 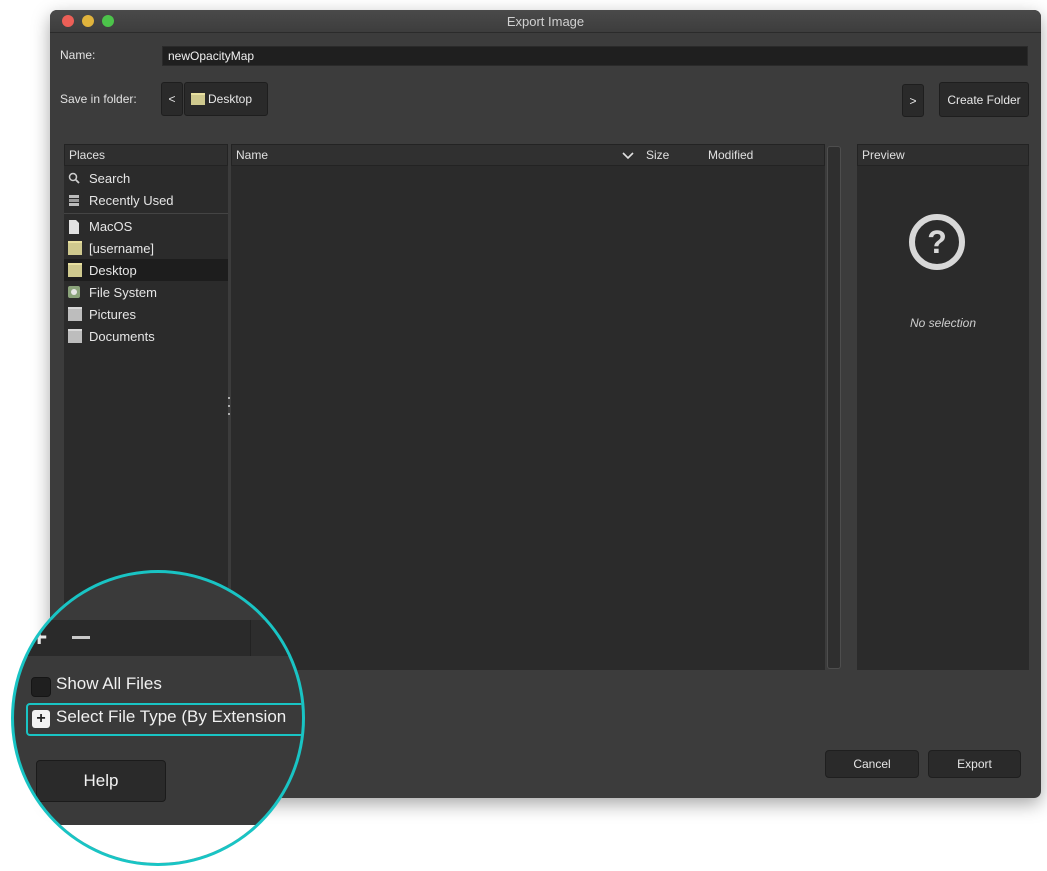 What do you see at coordinates (276, 638) in the screenshot?
I see `file-list-edge` at bounding box center [276, 638].